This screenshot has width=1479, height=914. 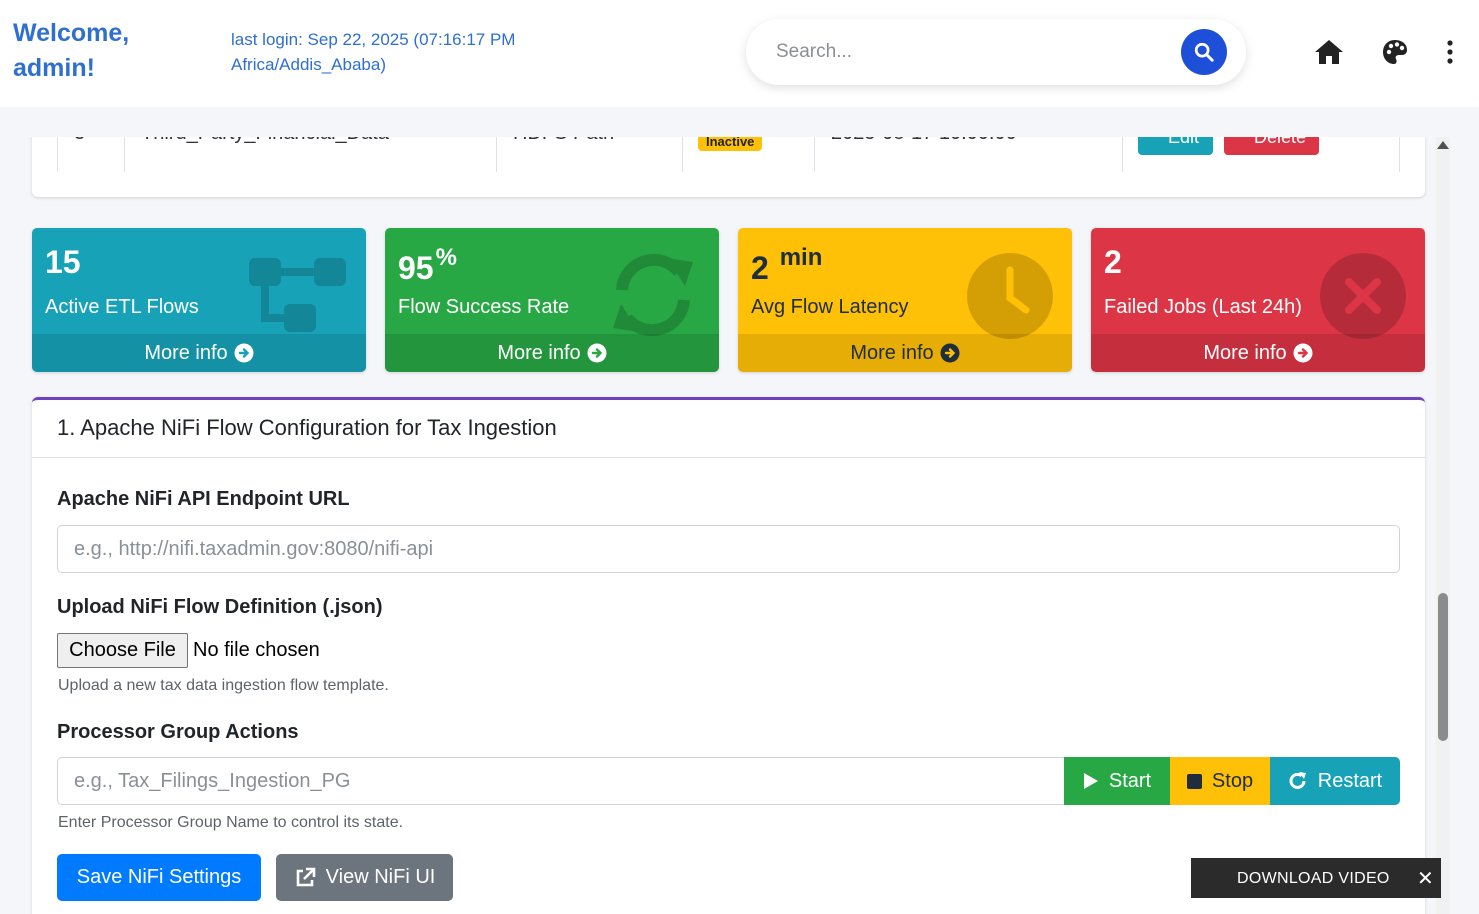 I want to click on stop-button: Stop, so click(x=1220, y=781).